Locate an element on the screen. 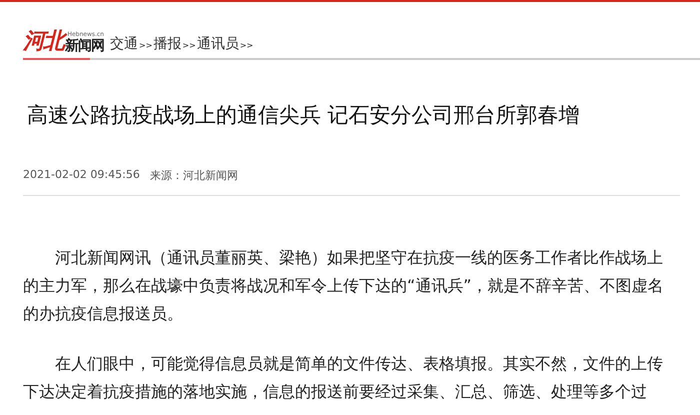  breadcrumb-link: 通讯员 is located at coordinates (217, 44).